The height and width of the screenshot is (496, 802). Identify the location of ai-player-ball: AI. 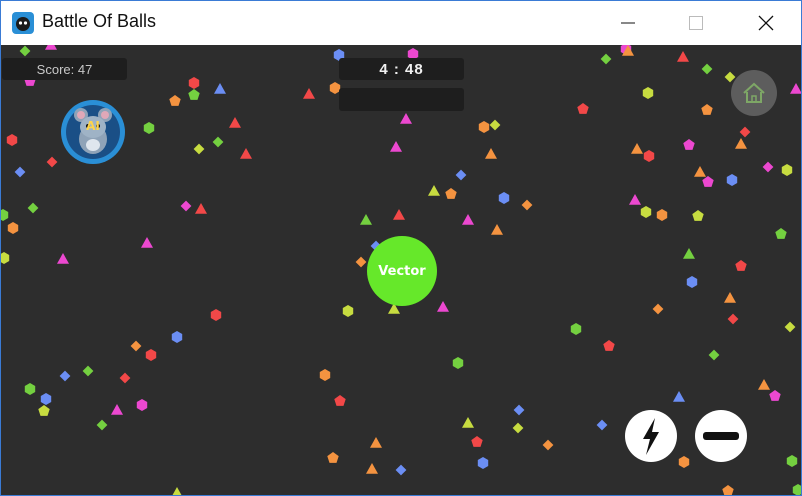
(93, 132).